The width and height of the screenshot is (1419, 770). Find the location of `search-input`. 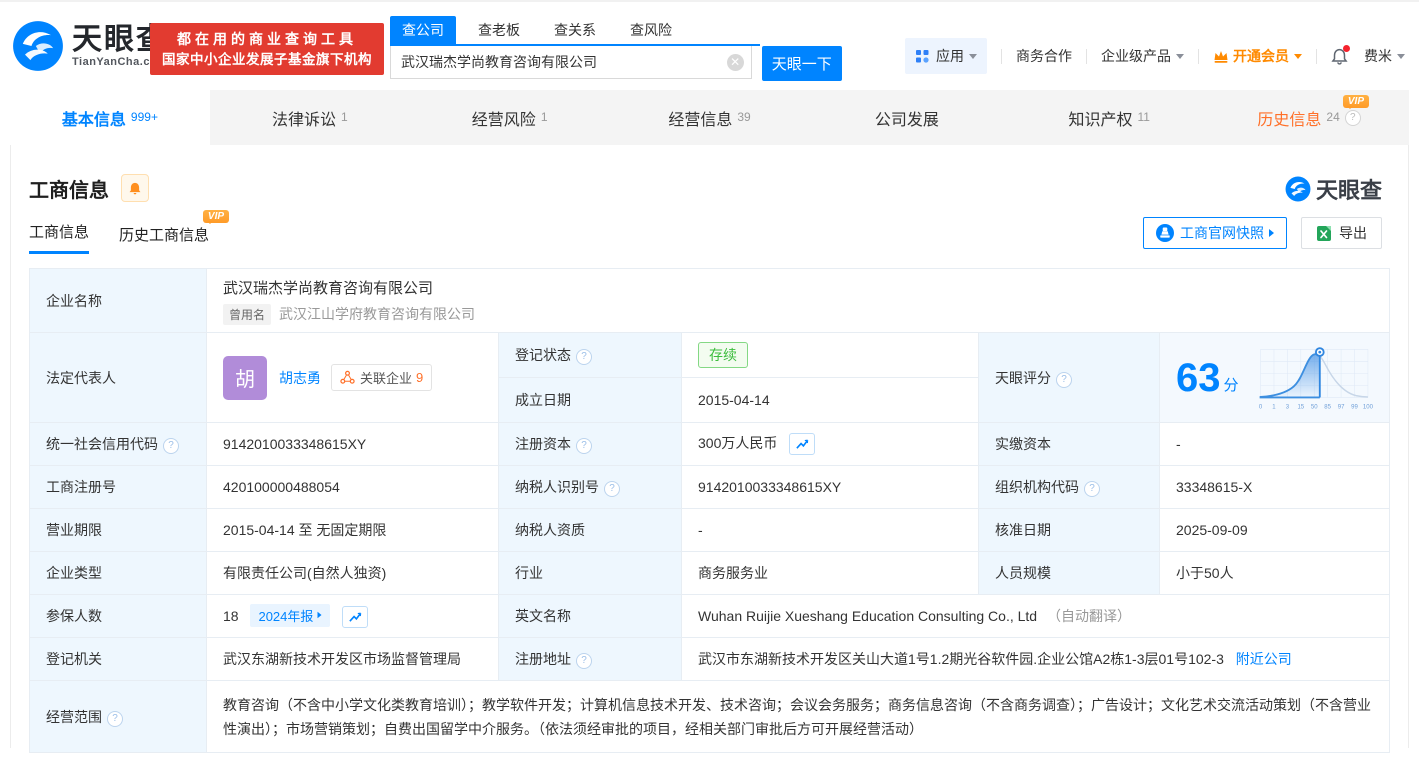

search-input is located at coordinates (571, 62).